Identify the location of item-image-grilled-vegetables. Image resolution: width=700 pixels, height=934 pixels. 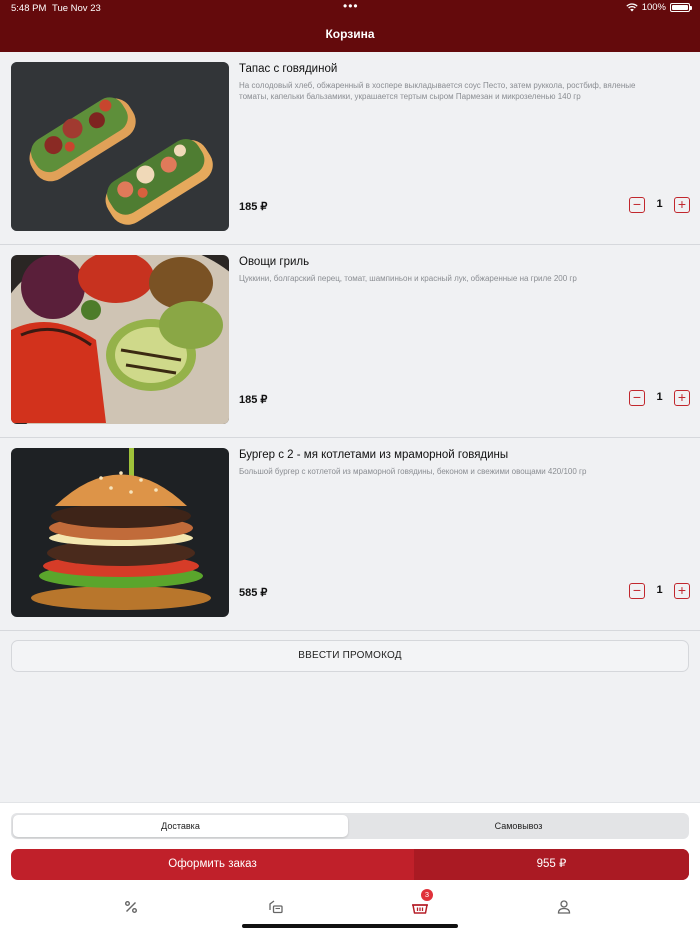
(120, 339).